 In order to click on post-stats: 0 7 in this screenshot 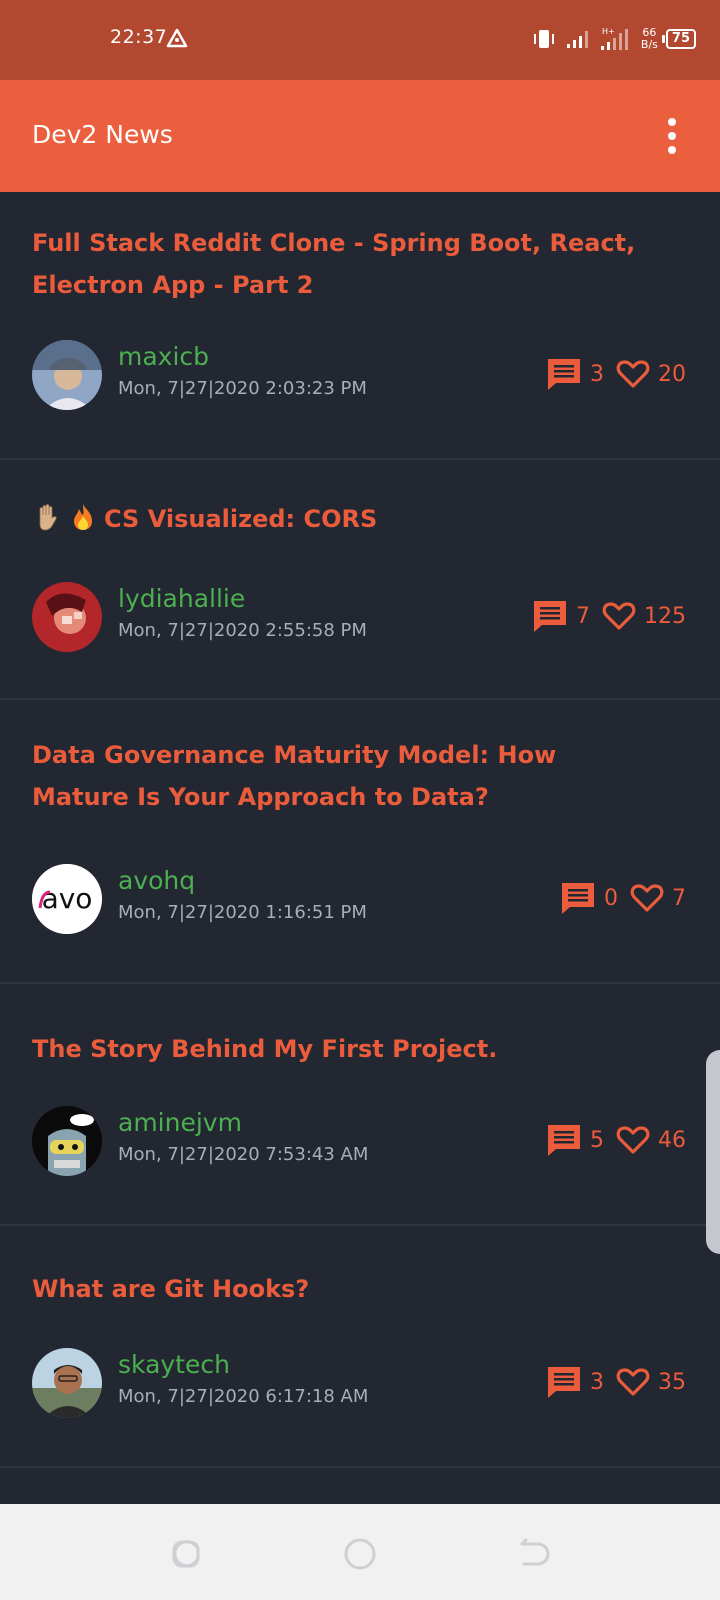, I will do `click(623, 898)`.